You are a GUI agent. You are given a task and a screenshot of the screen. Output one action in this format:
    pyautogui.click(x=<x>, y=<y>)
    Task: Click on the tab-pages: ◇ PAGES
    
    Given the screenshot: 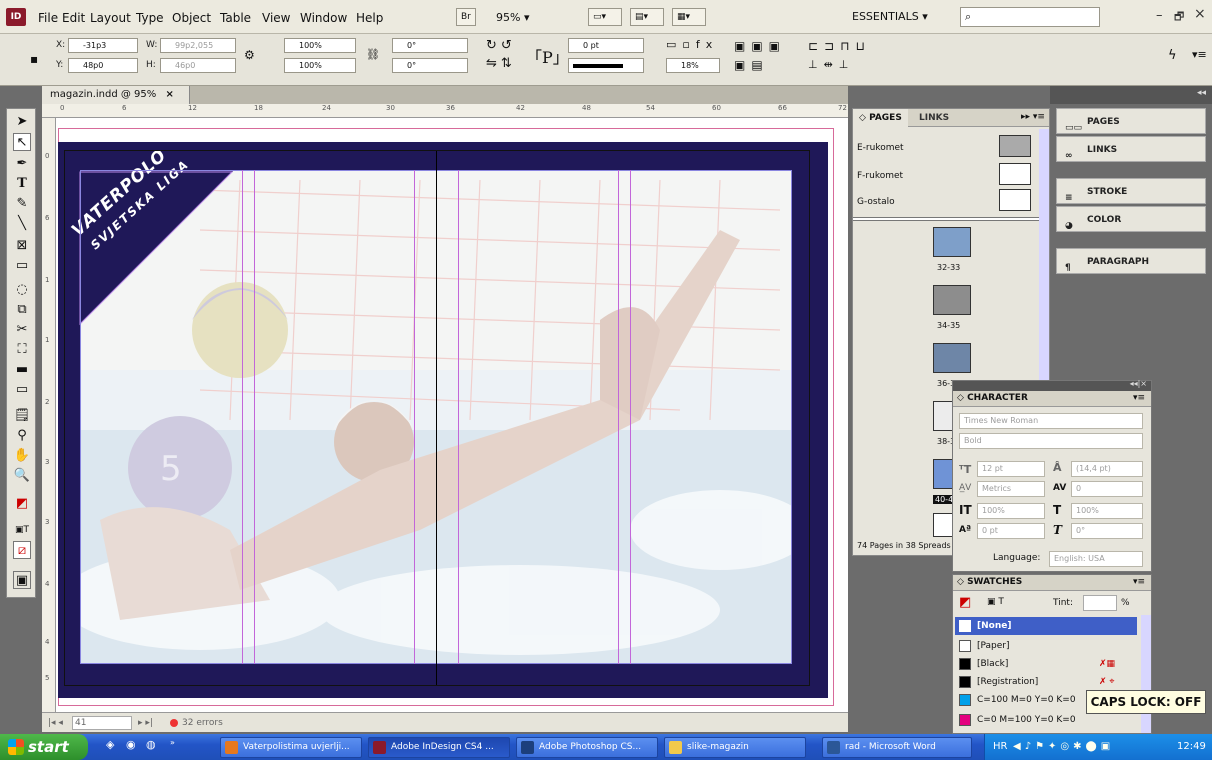 What is the action you would take?
    pyautogui.click(x=880, y=118)
    